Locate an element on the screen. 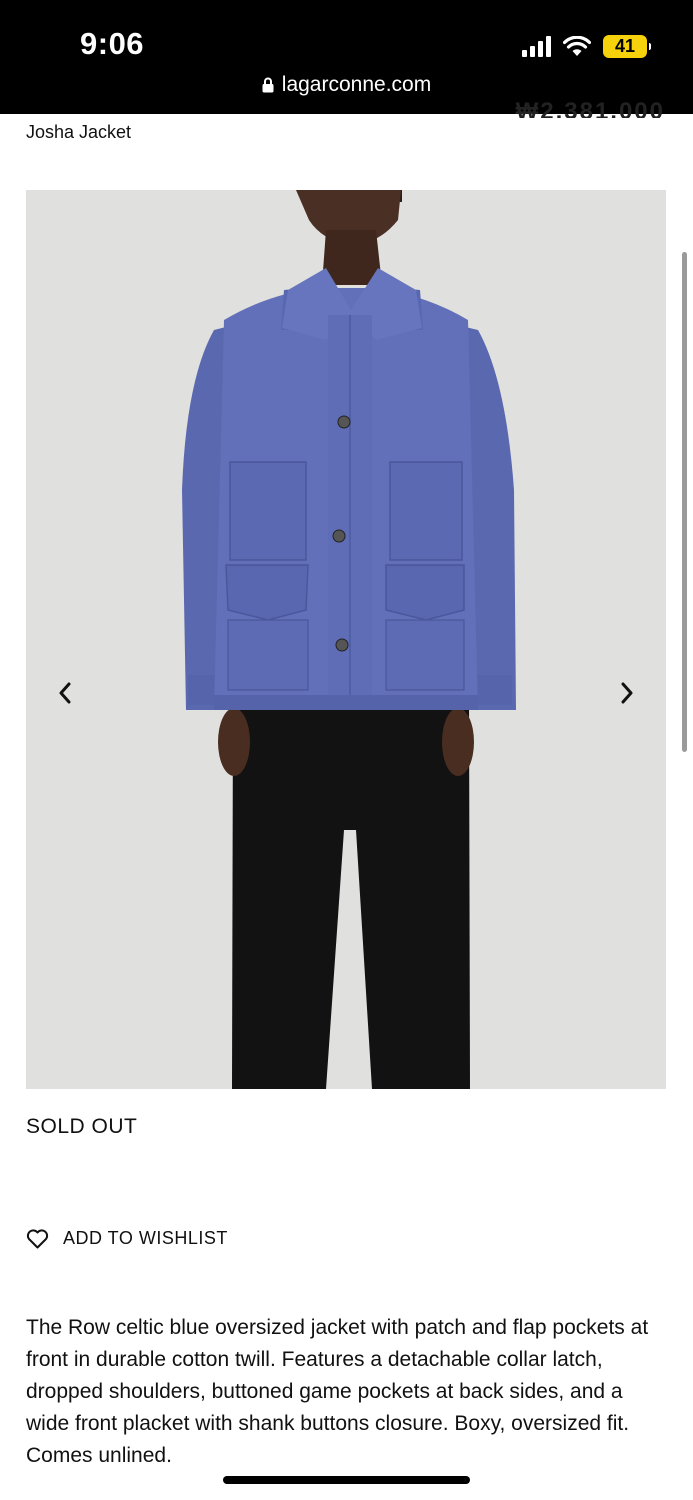 Image resolution: width=693 pixels, height=1500 pixels. url-text: lagarconne.com is located at coordinates (356, 84).